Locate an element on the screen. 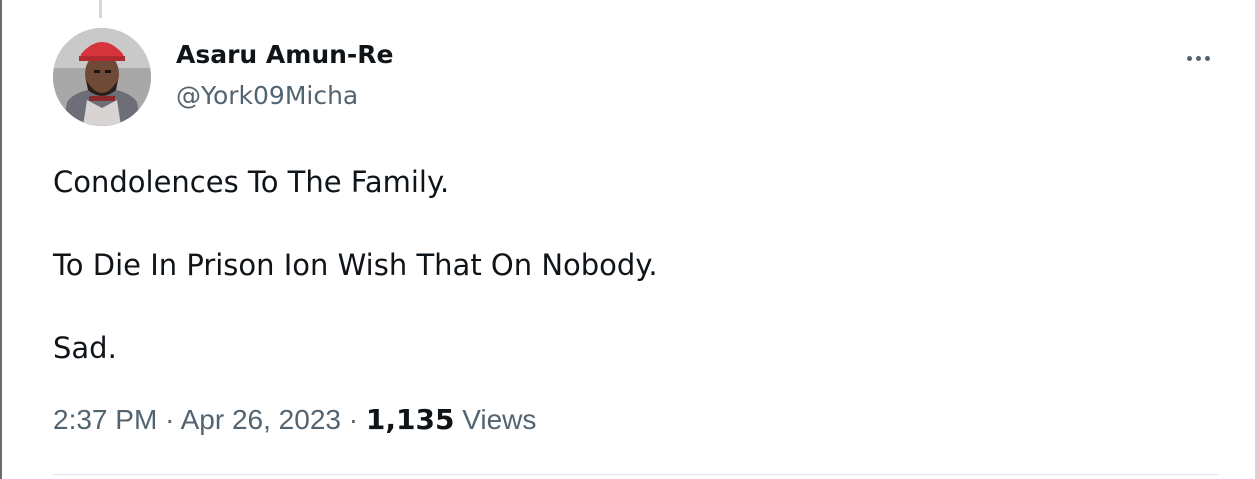  more-horizontal-icon is located at coordinates (1198, 55).